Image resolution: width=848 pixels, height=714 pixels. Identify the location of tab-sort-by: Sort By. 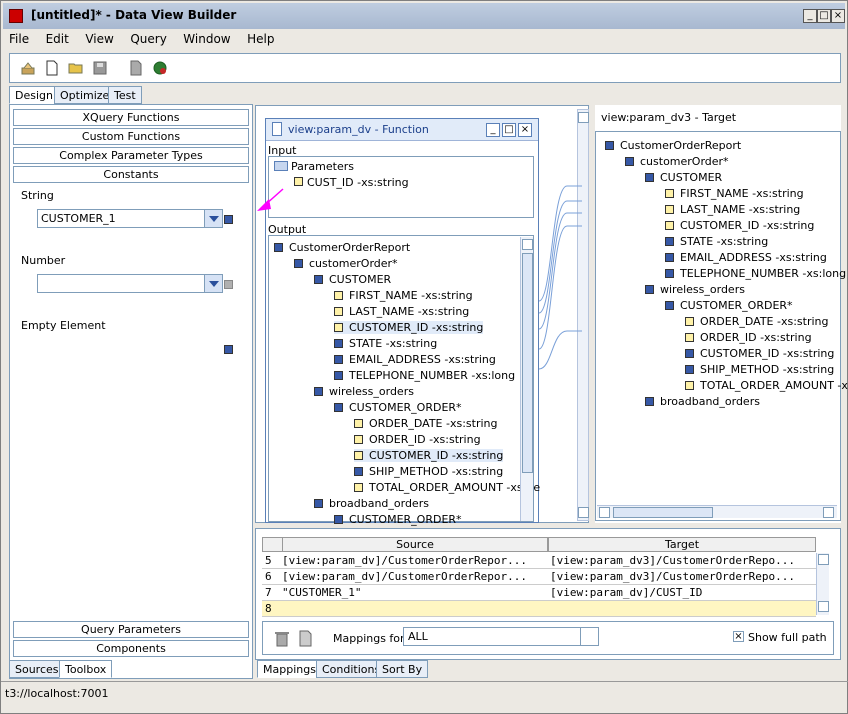
(402, 669).